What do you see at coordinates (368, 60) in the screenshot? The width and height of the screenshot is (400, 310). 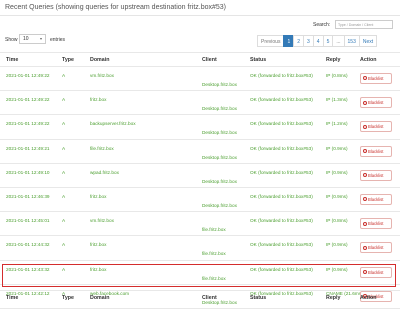 I see `column-header-action: Action` at bounding box center [368, 60].